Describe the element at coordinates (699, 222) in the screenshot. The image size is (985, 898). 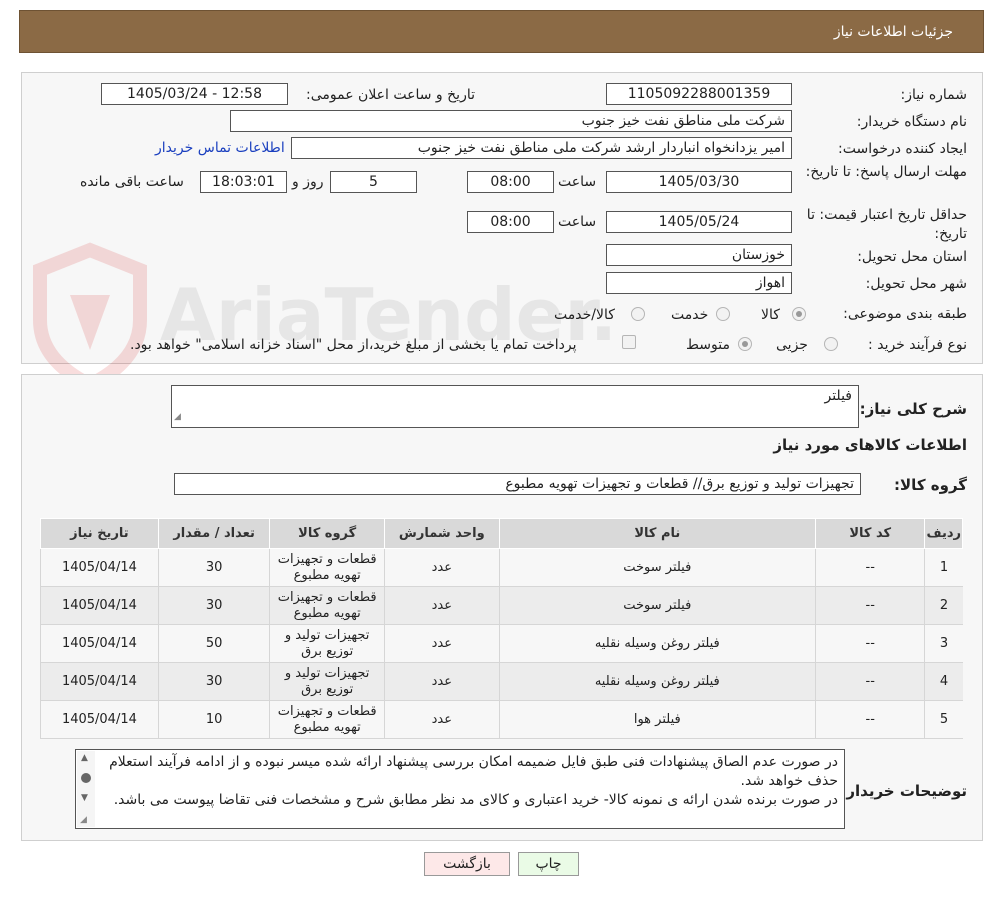
I see `validity-date-field: 1405/05/24` at that location.